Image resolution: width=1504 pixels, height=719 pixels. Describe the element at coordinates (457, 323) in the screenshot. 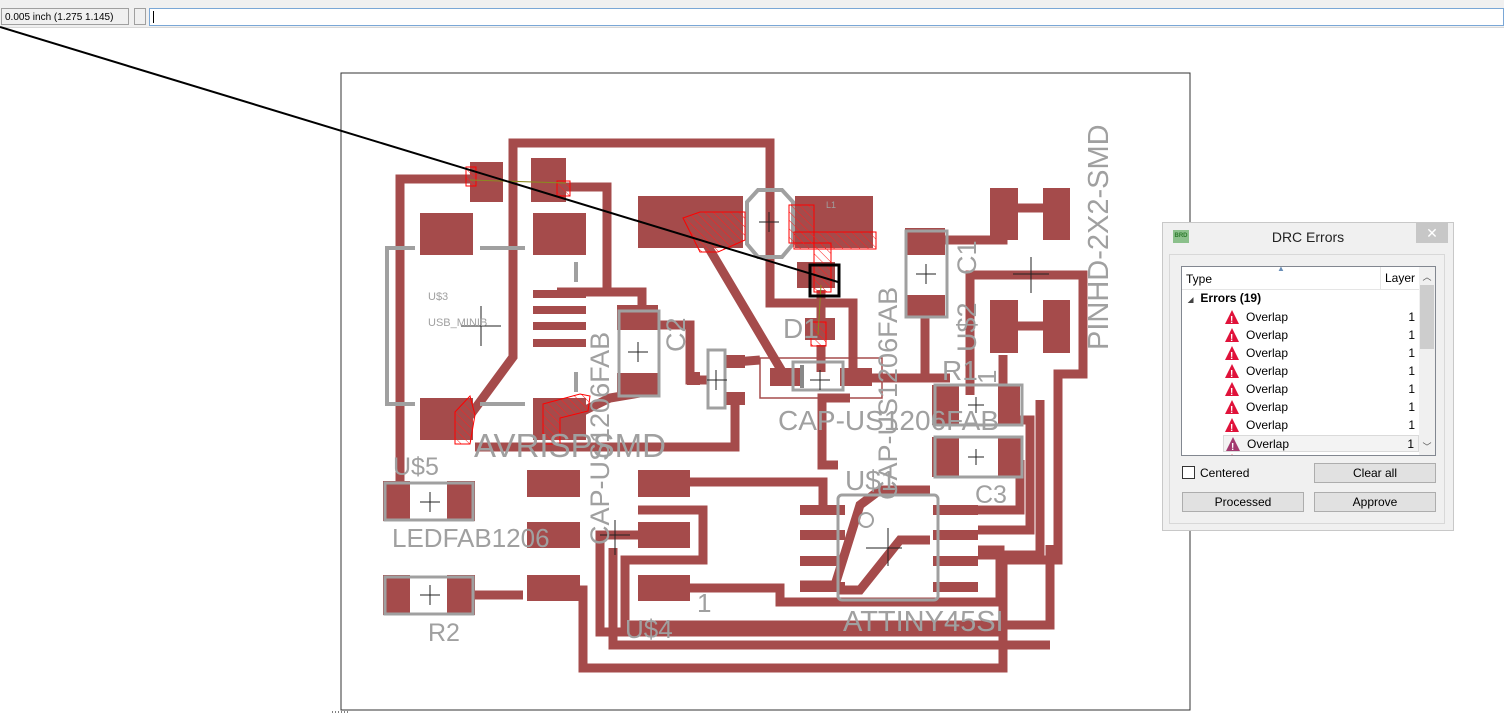

I see `label-usb-minib: USB_MINIB` at that location.